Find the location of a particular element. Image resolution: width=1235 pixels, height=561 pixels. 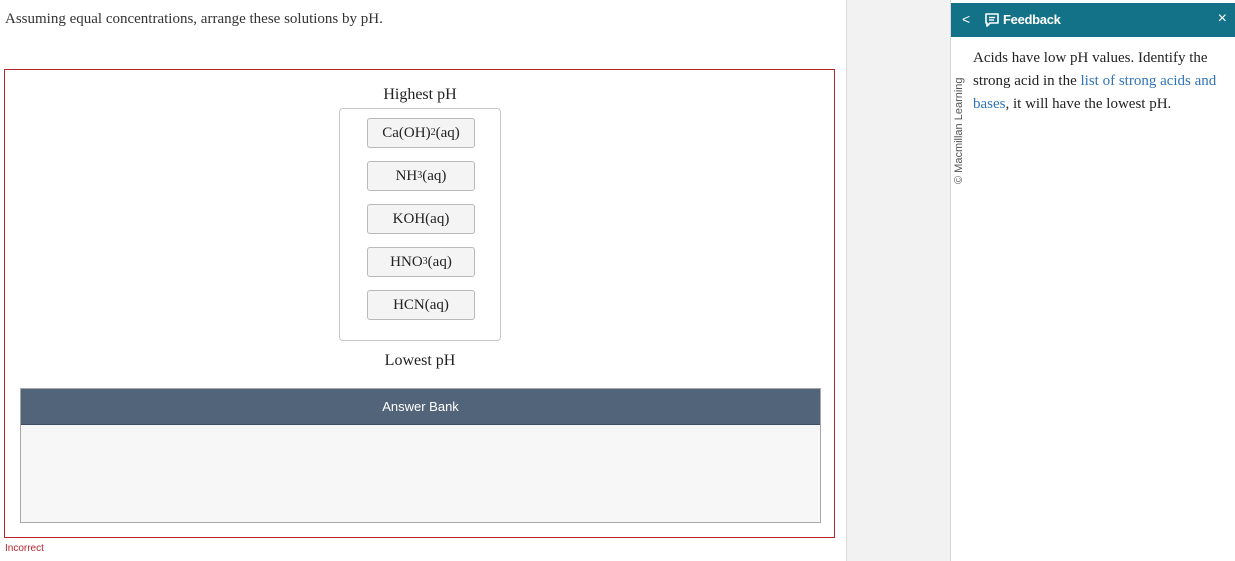

status-incorrect: Incorrect is located at coordinates (24, 548).